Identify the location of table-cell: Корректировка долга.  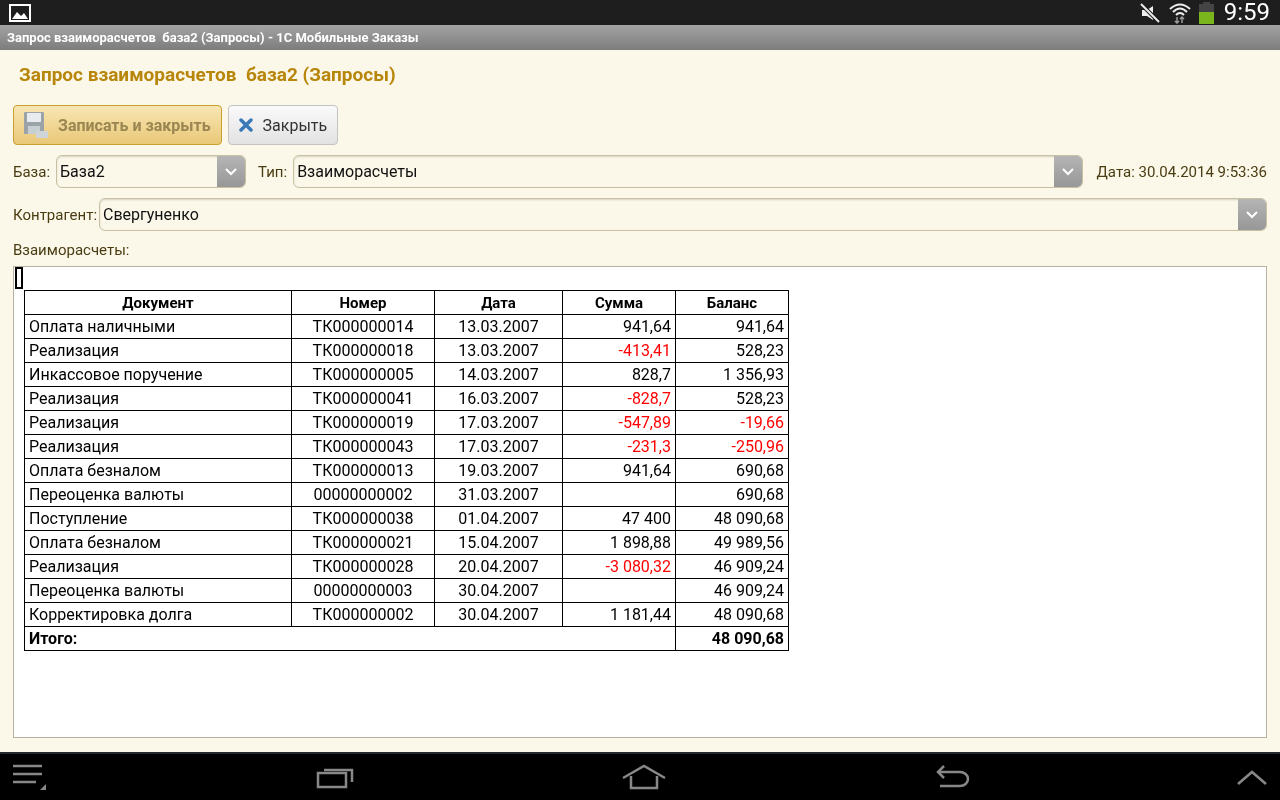
(158, 614).